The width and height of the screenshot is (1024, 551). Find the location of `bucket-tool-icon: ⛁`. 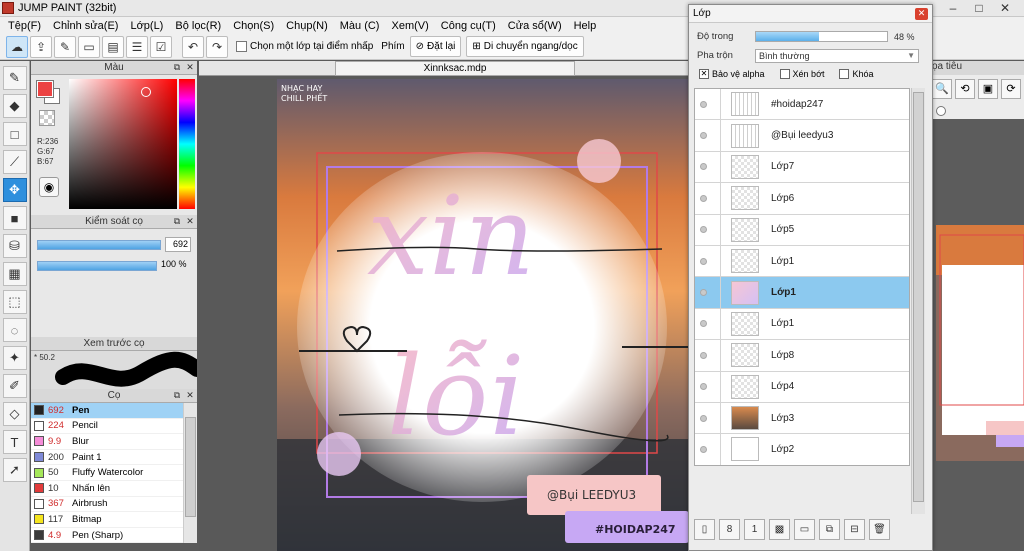

bucket-tool-icon: ⛁ is located at coordinates (14, 246).